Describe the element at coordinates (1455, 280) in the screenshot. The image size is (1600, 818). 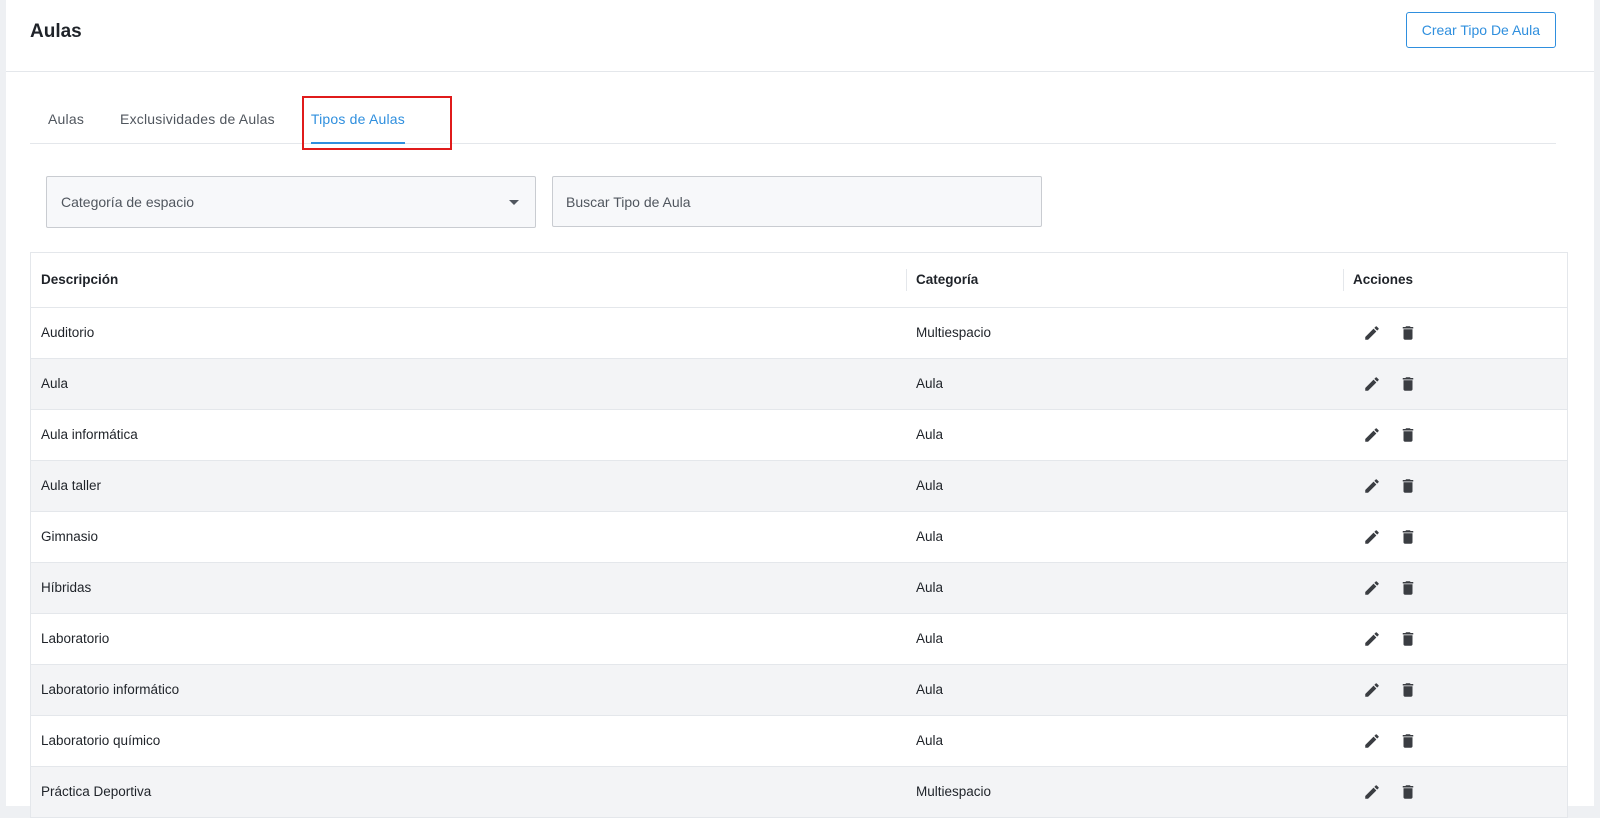
I see `column-header-acciones: Acciones` at that location.